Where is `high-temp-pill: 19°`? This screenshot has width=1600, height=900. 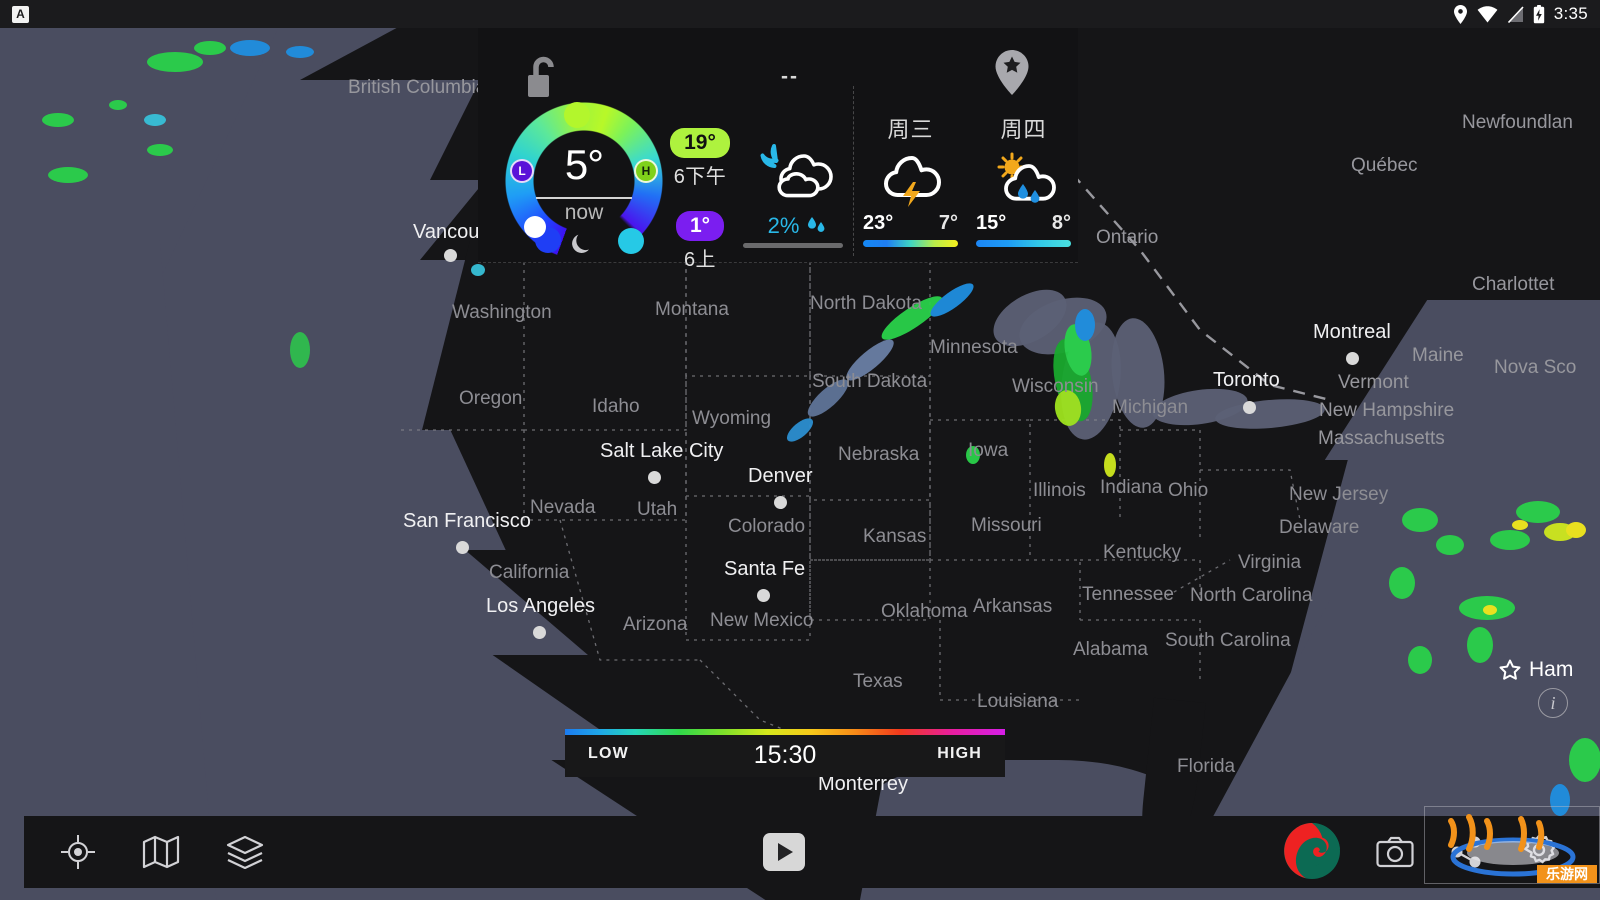
high-temp-pill: 19° is located at coordinates (700, 143).